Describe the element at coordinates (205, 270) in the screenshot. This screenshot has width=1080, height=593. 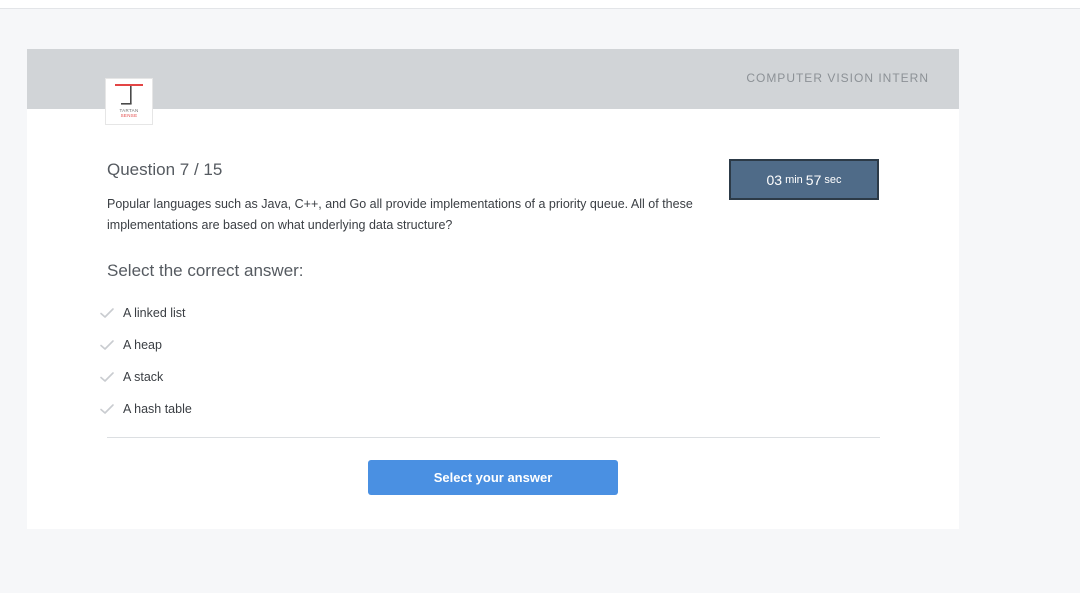
I see `answer-instruction: Select the correct answer:` at that location.